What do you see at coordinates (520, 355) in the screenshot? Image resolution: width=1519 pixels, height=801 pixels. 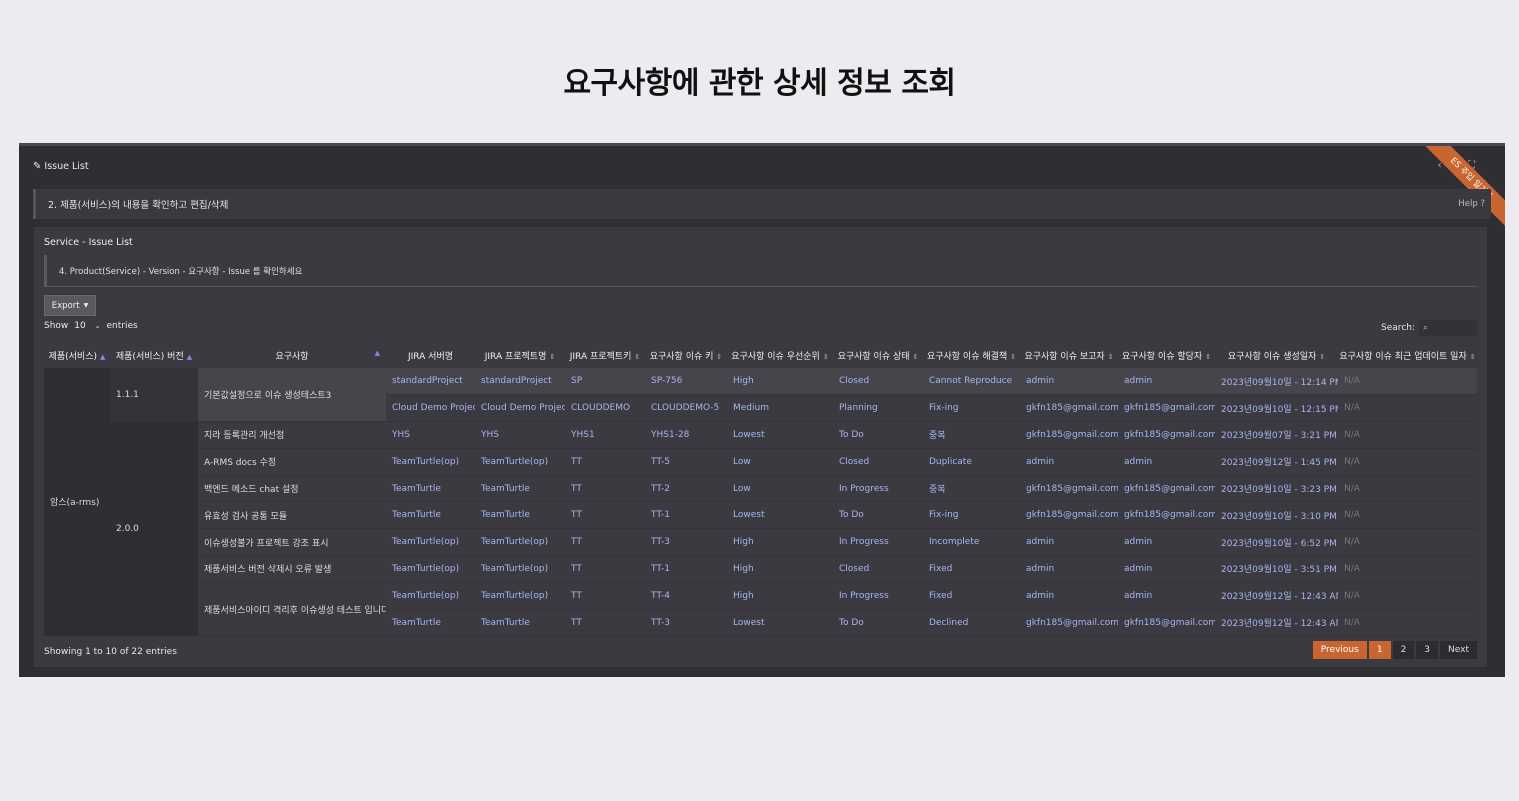 I see `column-header: JIRA 프로젝트명 ⇕` at bounding box center [520, 355].